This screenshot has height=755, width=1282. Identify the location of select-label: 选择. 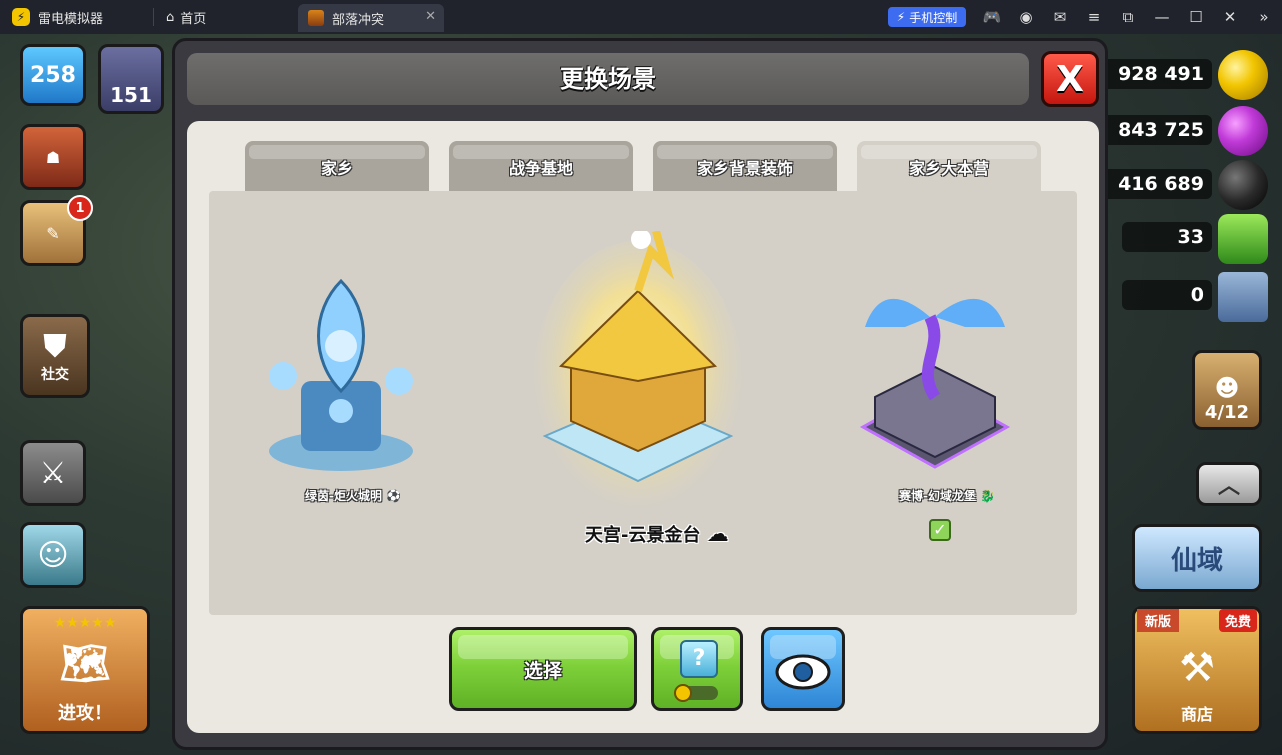
(542, 670).